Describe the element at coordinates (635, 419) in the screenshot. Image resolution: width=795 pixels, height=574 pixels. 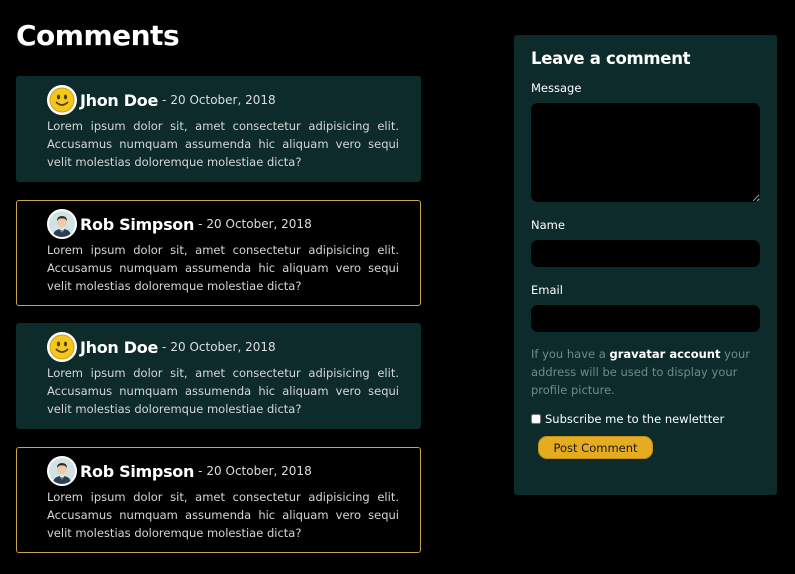
I see `subscribe-label: Subscribe me to the newlettter` at that location.